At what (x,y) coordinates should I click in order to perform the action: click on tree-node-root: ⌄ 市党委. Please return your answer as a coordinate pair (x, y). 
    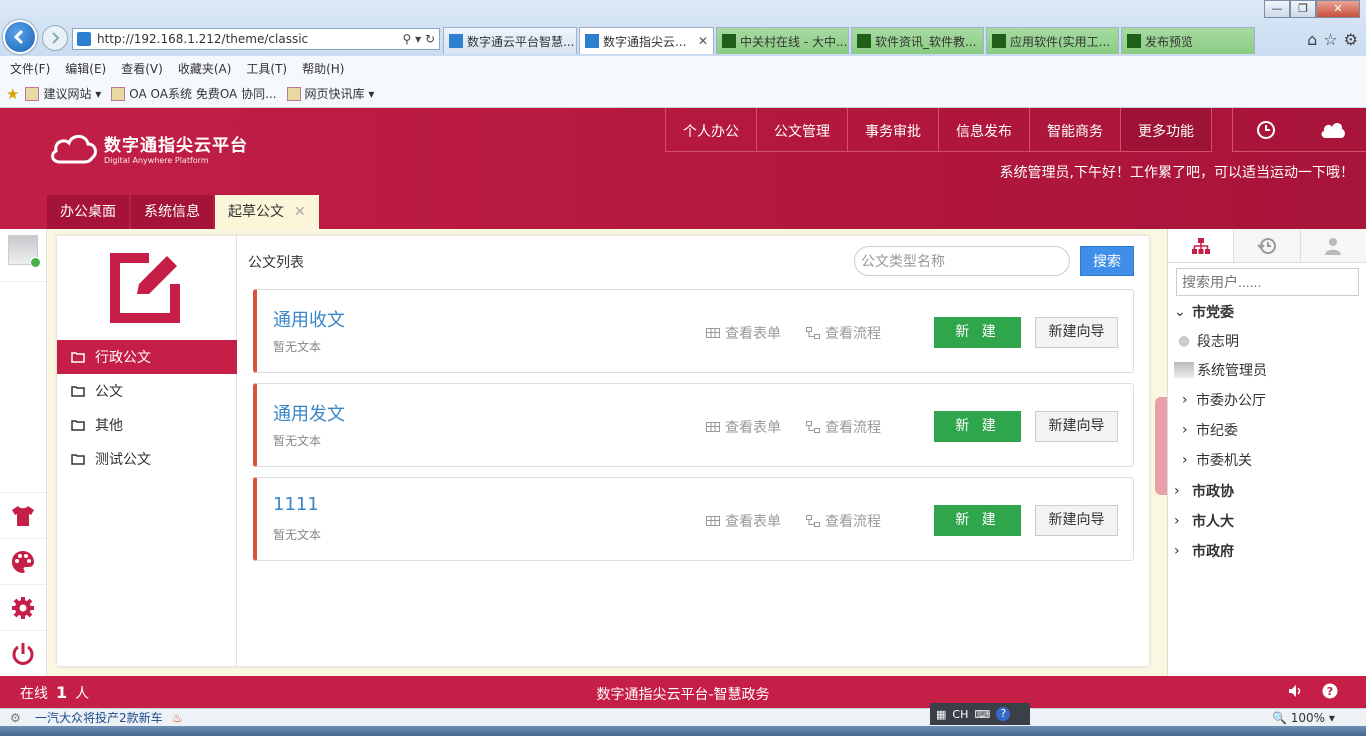
    Looking at the image, I should click on (1267, 312).